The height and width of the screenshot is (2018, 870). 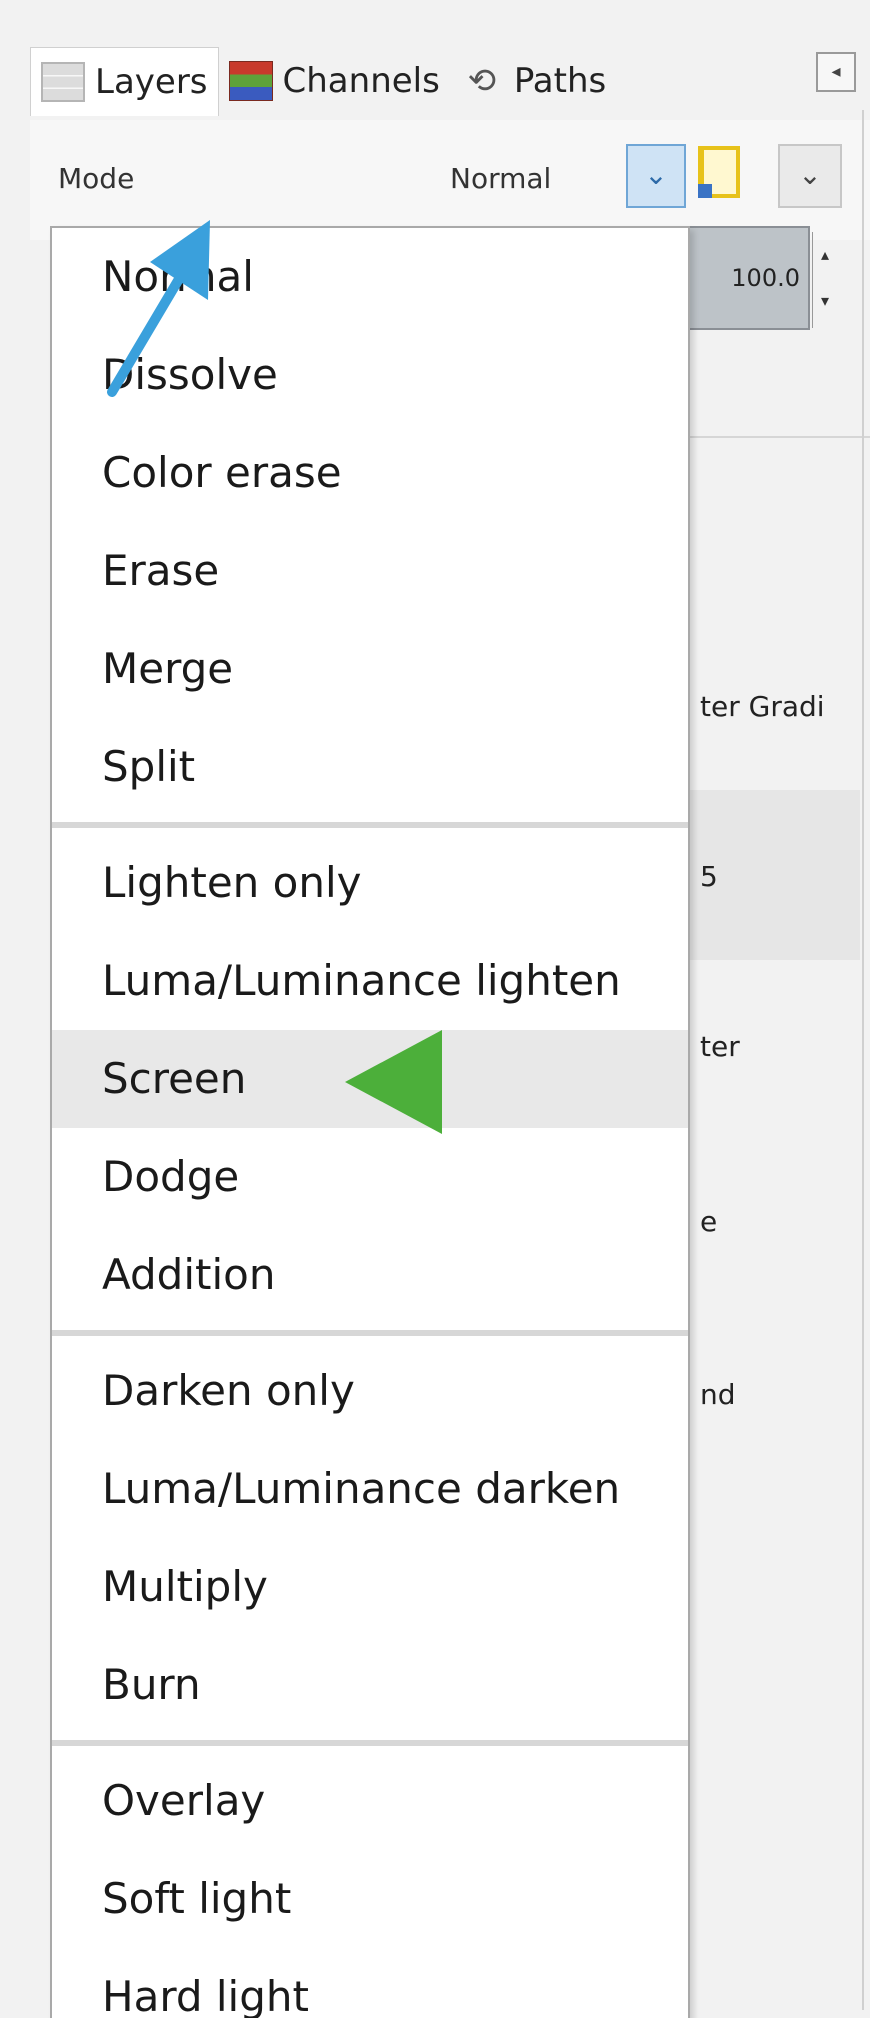 What do you see at coordinates (370, 1899) in the screenshot?
I see `menu-item-soft-light: Soft light` at bounding box center [370, 1899].